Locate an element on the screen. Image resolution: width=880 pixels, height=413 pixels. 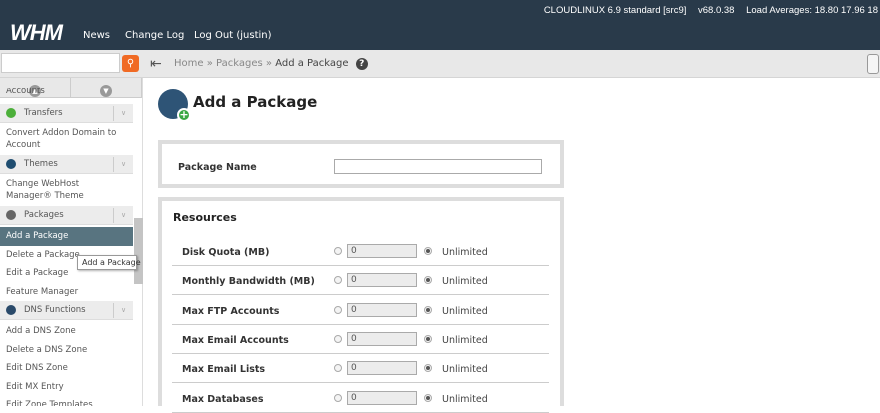
sidebar-item: Add a Package is located at coordinates (66, 236).